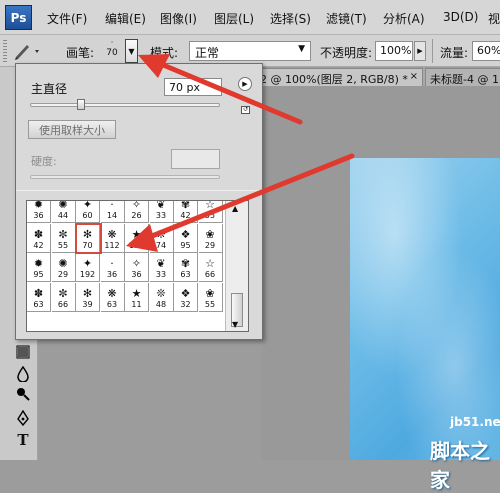 Image resolution: width=500 pixels, height=493 pixels. Describe the element at coordinates (290, 18) in the screenshot. I see `menu-select: 选择(S)` at that location.